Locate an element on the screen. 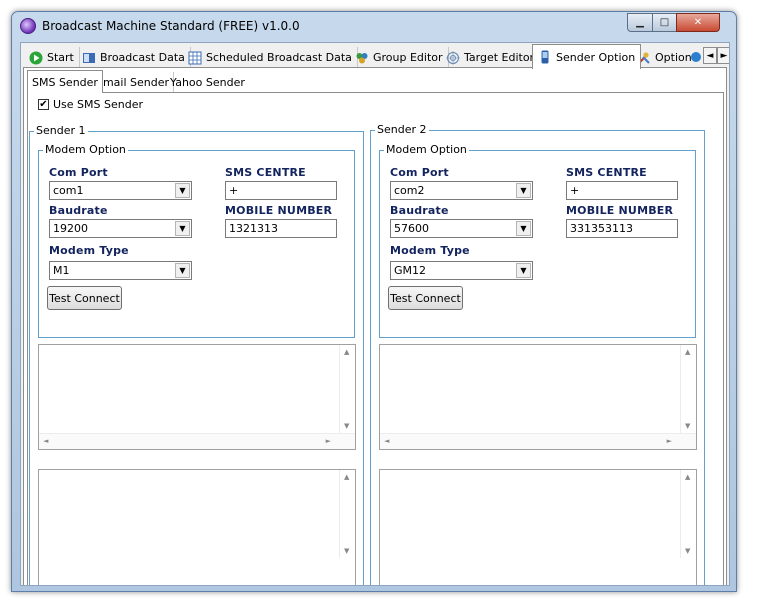 This screenshot has height=613, width=758. group-icon is located at coordinates (362, 57).